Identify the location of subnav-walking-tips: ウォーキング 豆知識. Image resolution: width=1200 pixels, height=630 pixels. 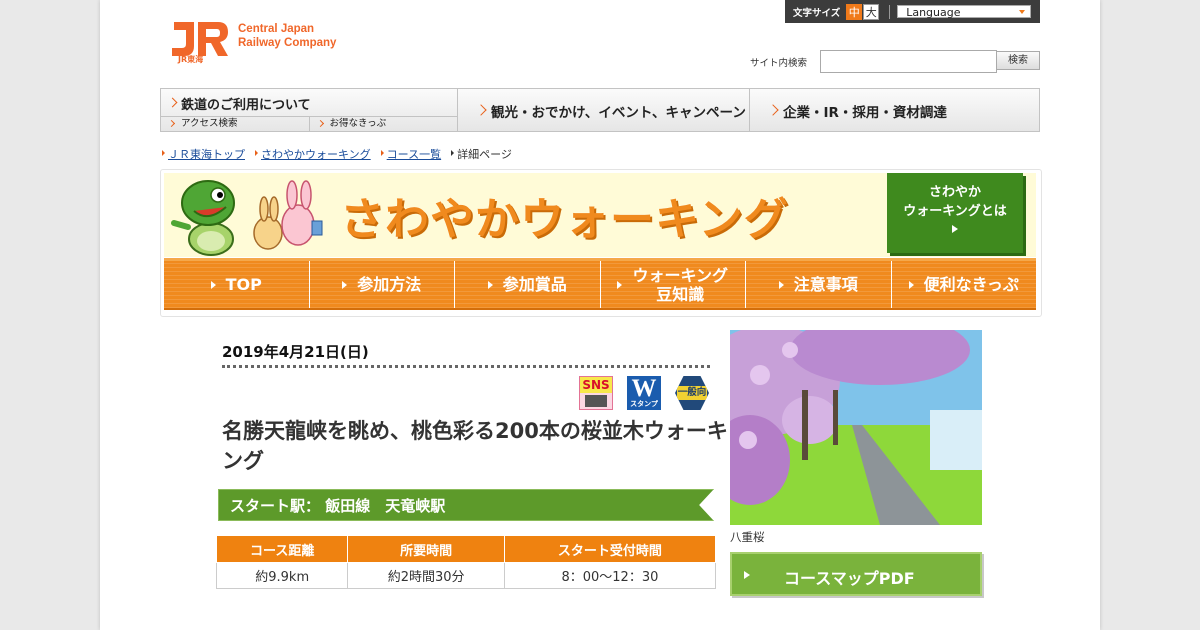
(673, 284).